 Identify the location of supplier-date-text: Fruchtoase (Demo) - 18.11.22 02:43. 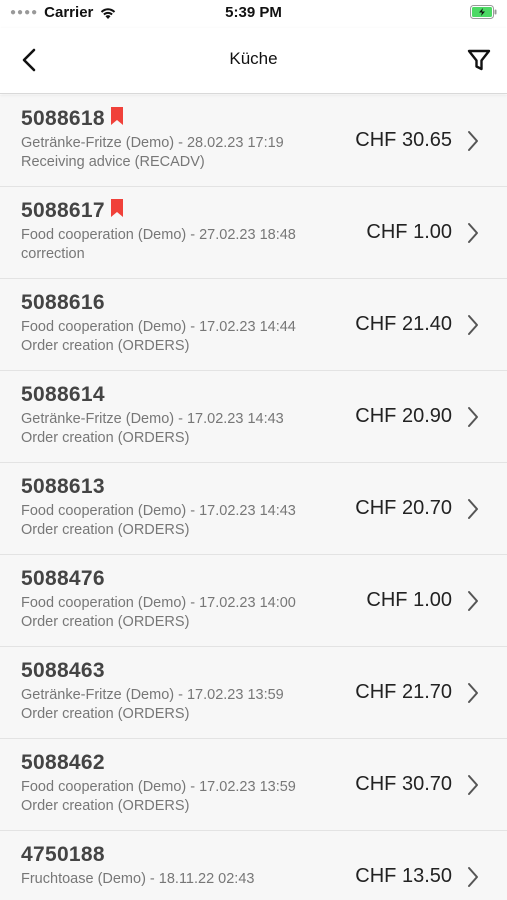
(138, 879).